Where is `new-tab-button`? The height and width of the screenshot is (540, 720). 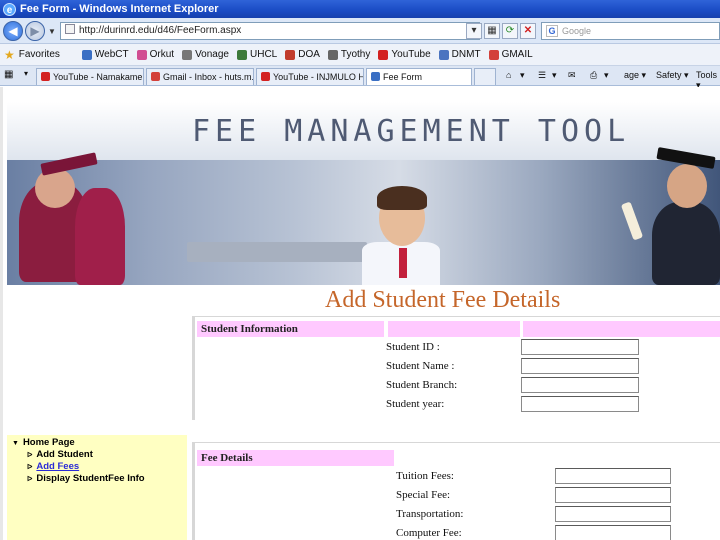 new-tab-button is located at coordinates (485, 76).